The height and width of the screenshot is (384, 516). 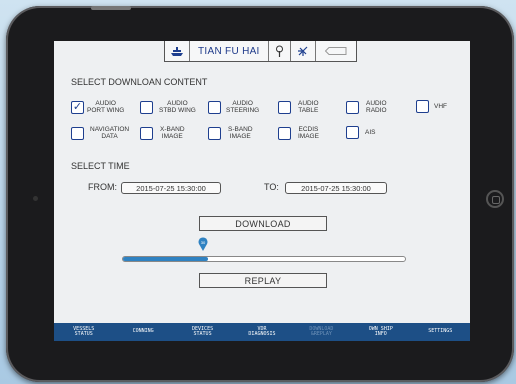 I want to click on option-audio-port-wing: ✓ AUDIO PORT WING, so click(x=97, y=107).